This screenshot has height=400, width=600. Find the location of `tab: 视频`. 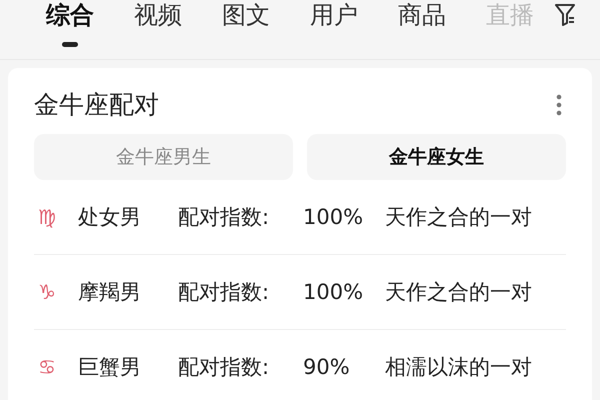

tab: 视频 is located at coordinates (158, 25).